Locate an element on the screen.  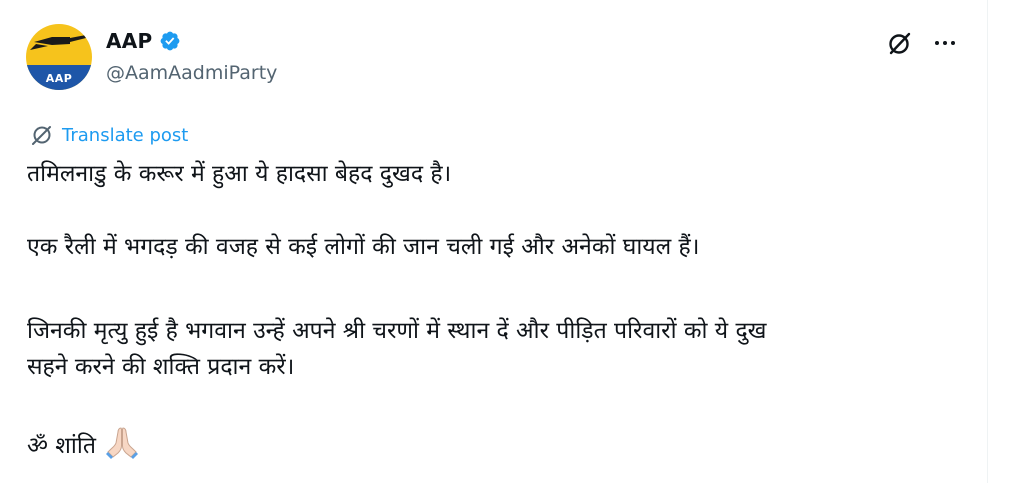
tweet-text-line-last: ॐ शांति is located at coordinates (83, 444).